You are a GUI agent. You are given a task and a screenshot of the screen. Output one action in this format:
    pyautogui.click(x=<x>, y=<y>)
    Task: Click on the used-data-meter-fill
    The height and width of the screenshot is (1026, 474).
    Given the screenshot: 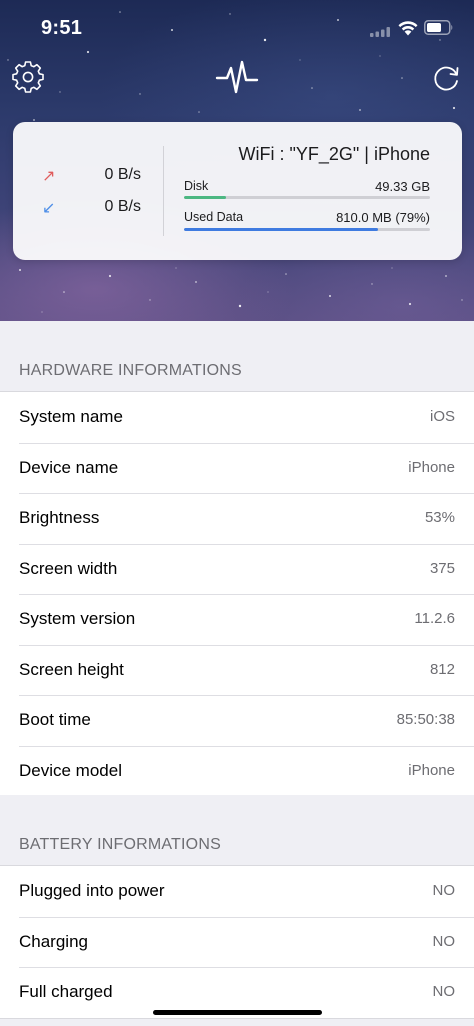 What is the action you would take?
    pyautogui.click(x=281, y=229)
    